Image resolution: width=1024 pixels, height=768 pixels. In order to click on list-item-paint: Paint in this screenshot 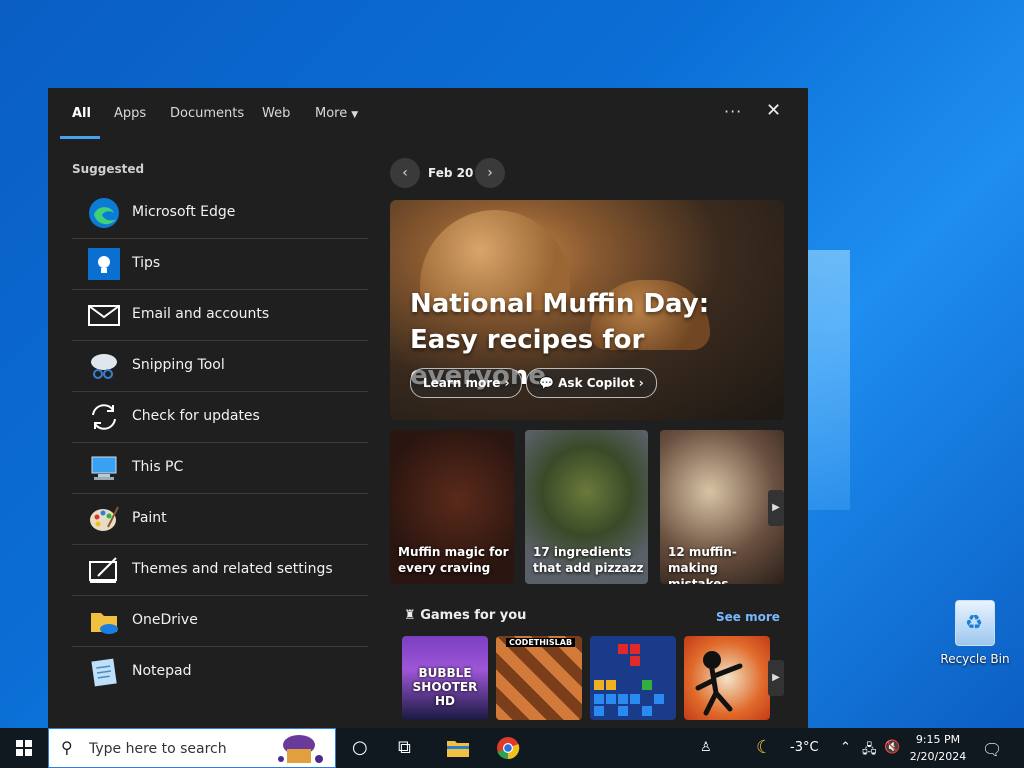, I will do `click(220, 519)`.